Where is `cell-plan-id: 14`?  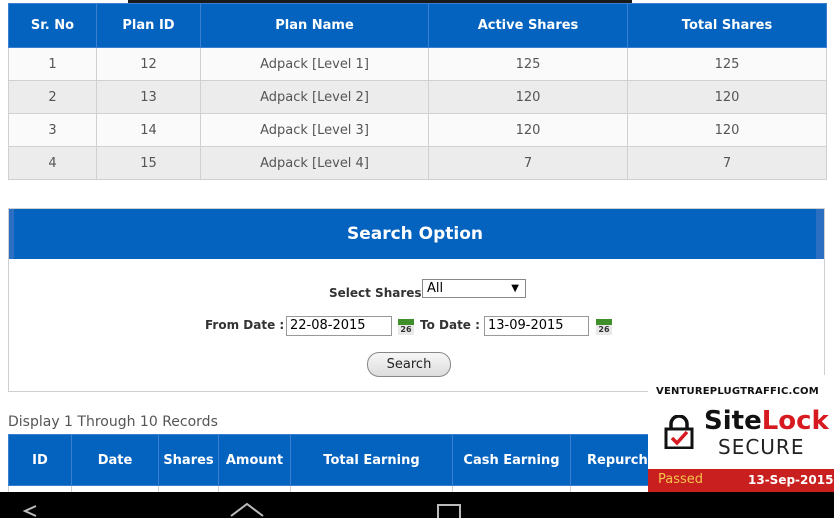 cell-plan-id: 14 is located at coordinates (148, 130).